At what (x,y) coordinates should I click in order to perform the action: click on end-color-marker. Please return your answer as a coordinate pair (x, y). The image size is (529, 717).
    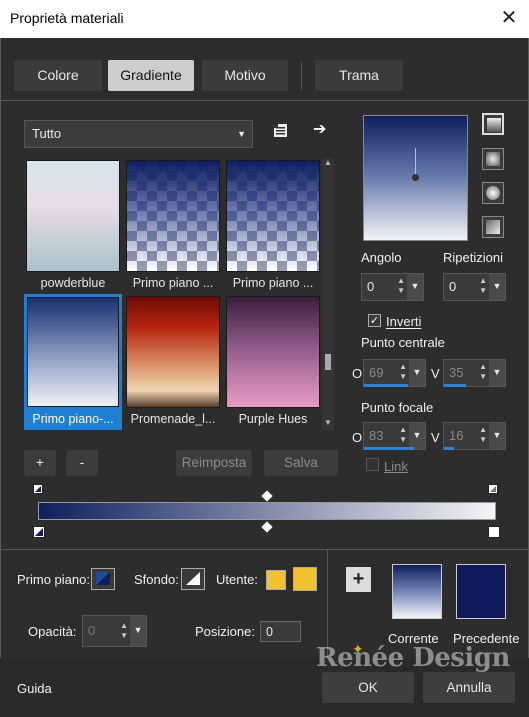
    Looking at the image, I should click on (494, 532).